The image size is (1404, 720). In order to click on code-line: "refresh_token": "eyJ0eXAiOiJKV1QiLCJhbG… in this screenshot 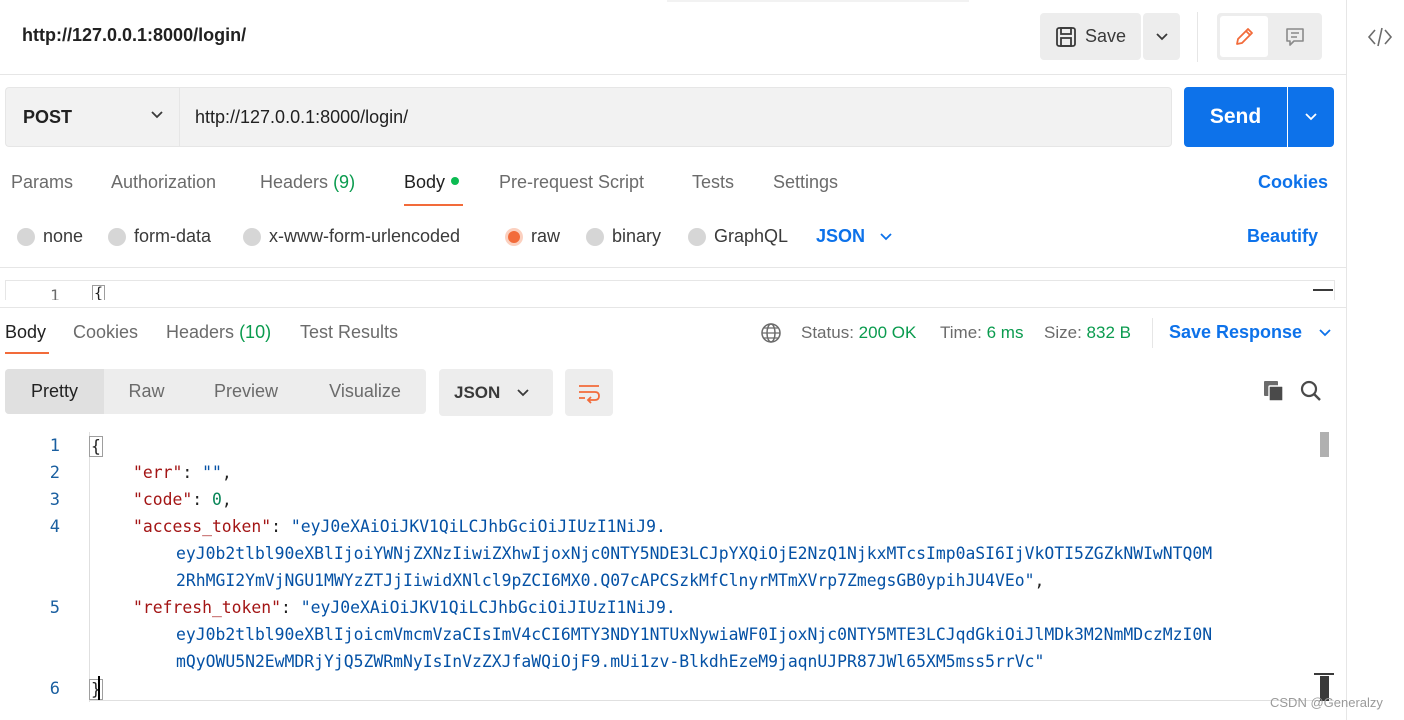, I will do `click(404, 607)`.